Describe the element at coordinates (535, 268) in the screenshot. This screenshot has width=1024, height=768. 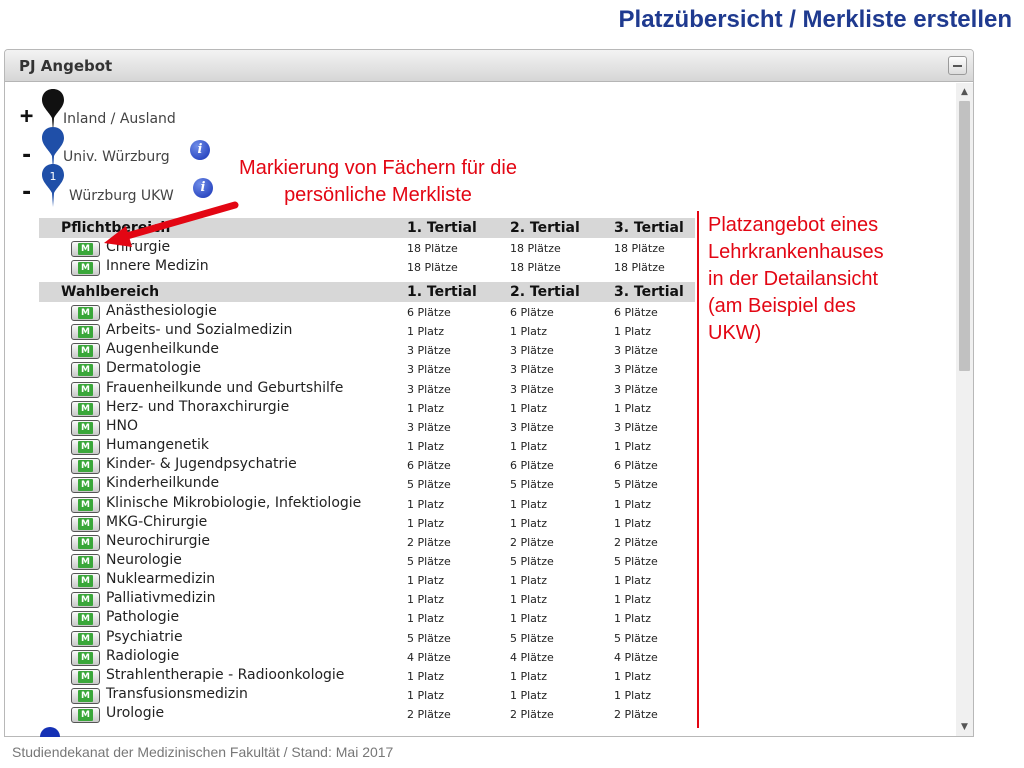
I see `places-tertial-2: 18 Plätze` at that location.